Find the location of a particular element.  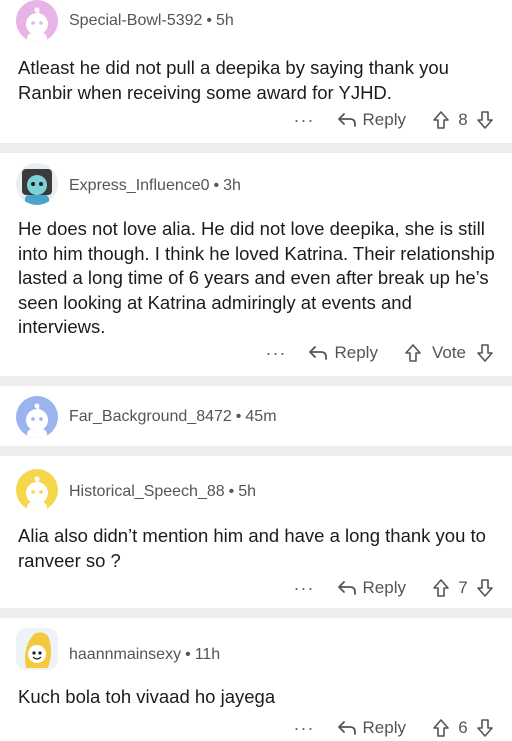

comment-body: Kuch bola toh vivaad ho jayega is located at coordinates (147, 696).